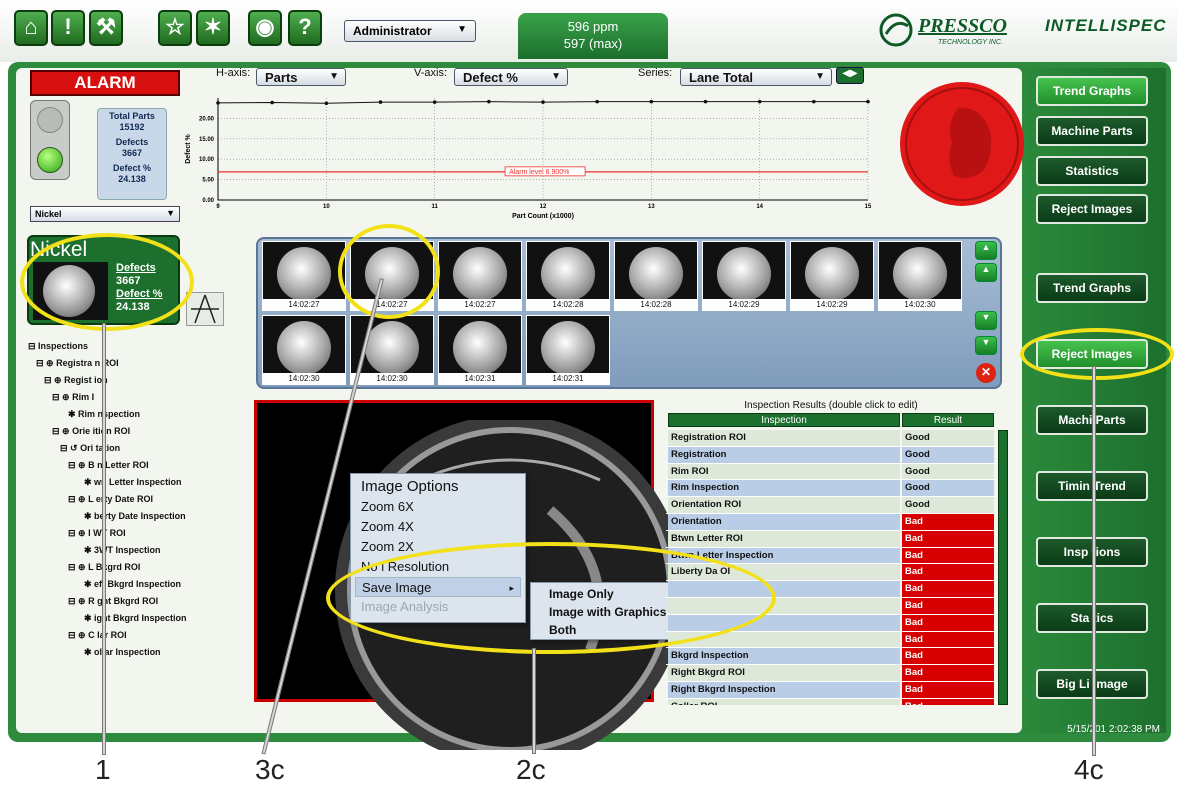  What do you see at coordinates (105, 83) in the screenshot?
I see `alarm-indicator: ALARM` at bounding box center [105, 83].